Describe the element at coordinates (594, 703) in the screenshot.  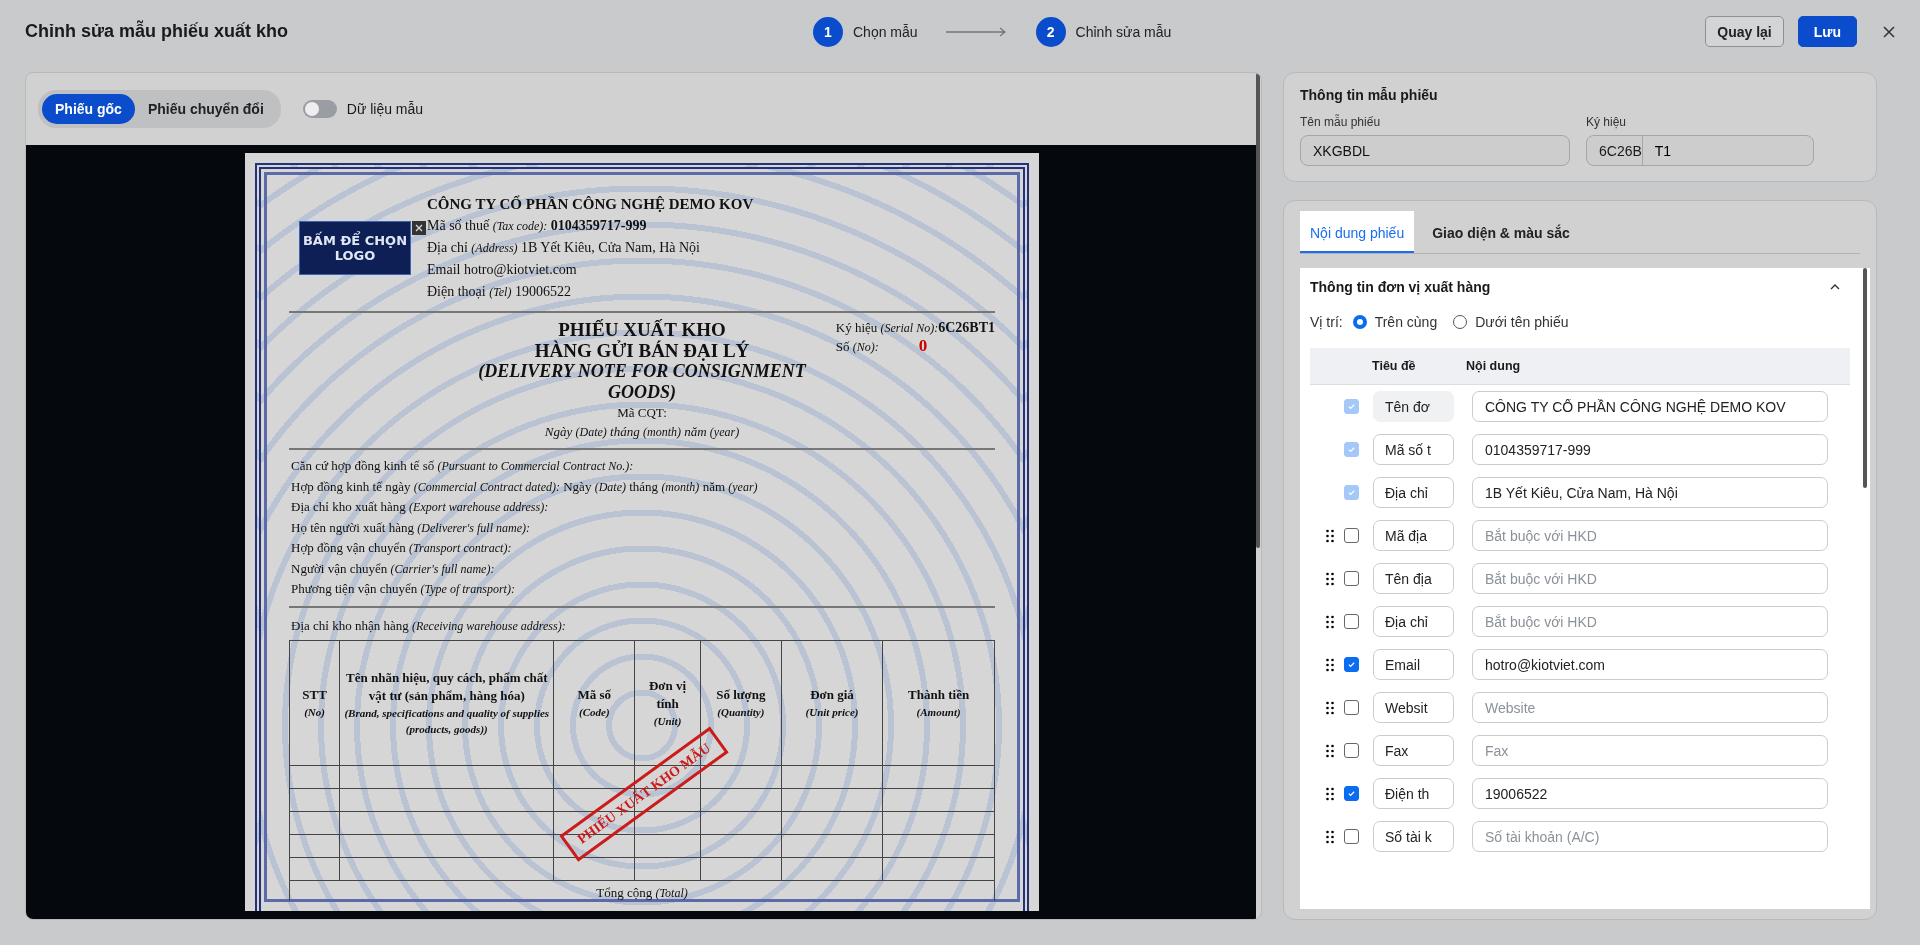
I see `table-header: Mã số (Code)` at that location.